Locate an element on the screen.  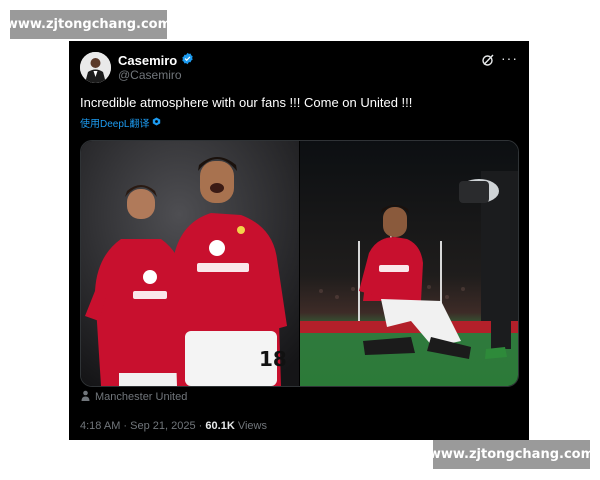
author-name: Casemiro is located at coordinates (156, 60).